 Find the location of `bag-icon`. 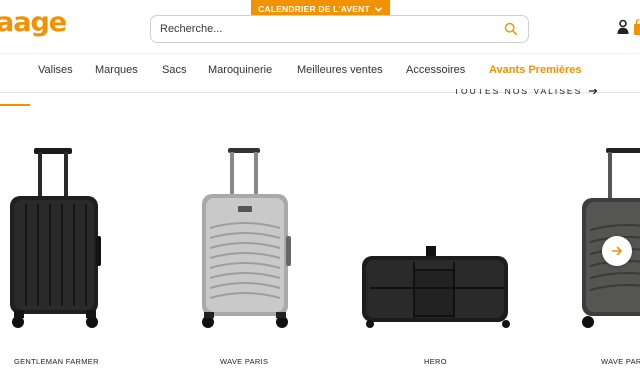

bag-icon is located at coordinates (637, 27).